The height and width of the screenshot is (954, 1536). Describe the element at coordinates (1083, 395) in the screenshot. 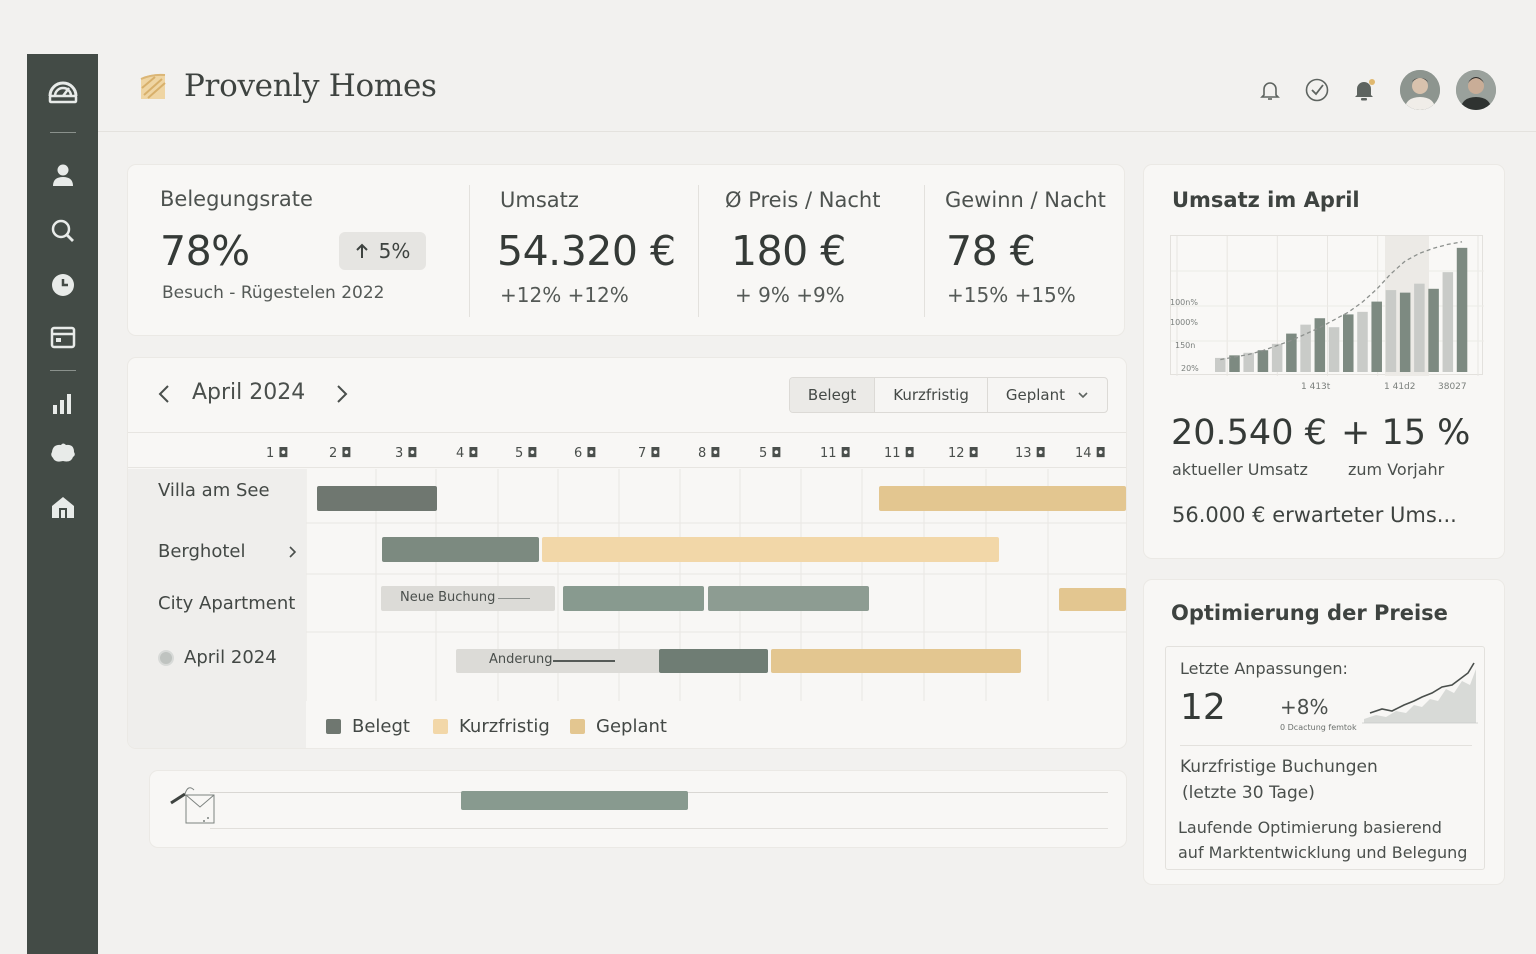

I see `chevron-down-icon` at that location.